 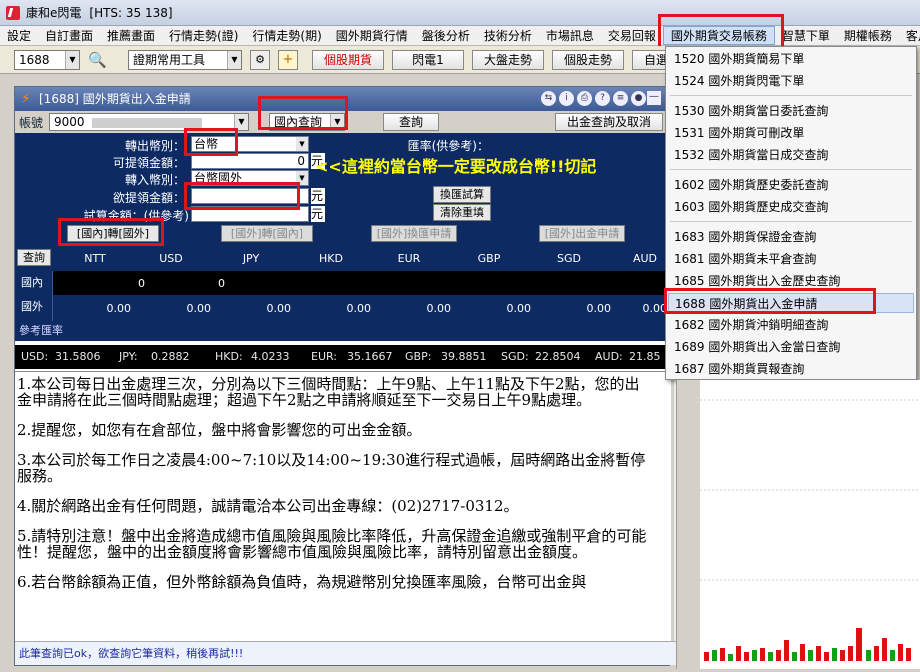 What do you see at coordinates (267, 233) in the screenshot?
I see `foreign-to-domestic-button: [國外]轉[國內]` at bounding box center [267, 233].